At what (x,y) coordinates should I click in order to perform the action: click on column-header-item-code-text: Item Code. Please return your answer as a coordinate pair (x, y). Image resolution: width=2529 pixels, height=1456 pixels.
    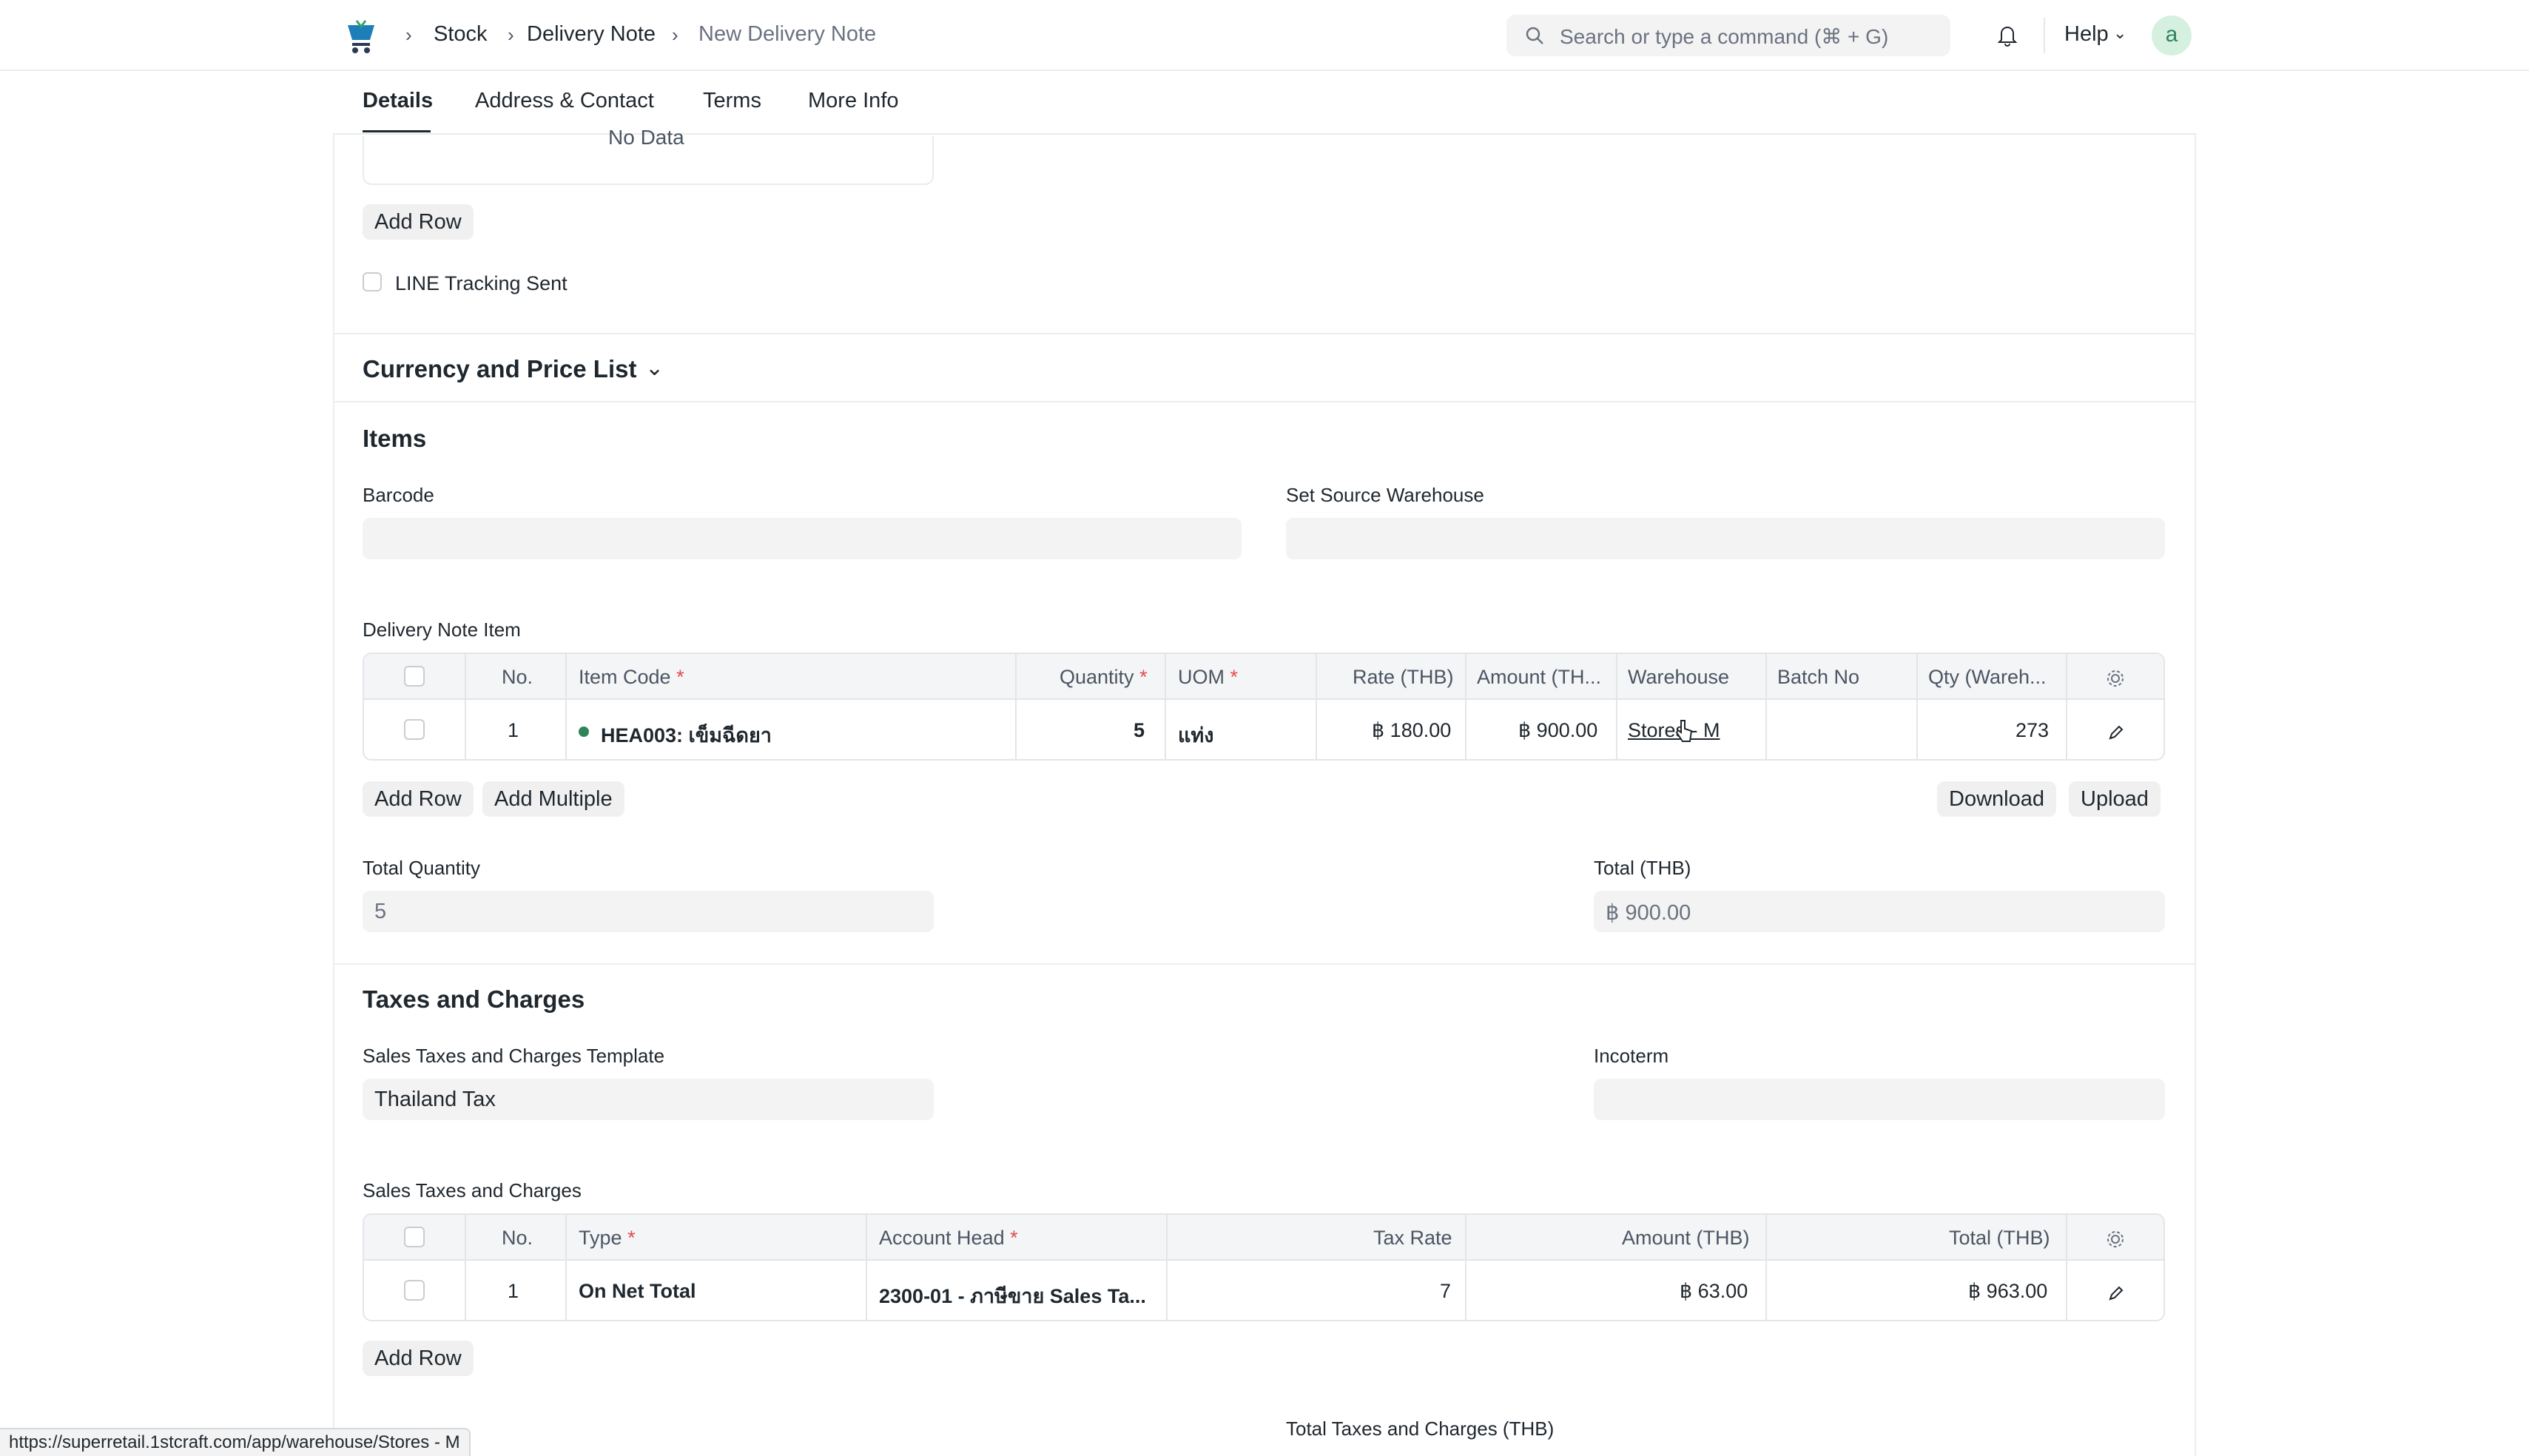
    Looking at the image, I should click on (625, 677).